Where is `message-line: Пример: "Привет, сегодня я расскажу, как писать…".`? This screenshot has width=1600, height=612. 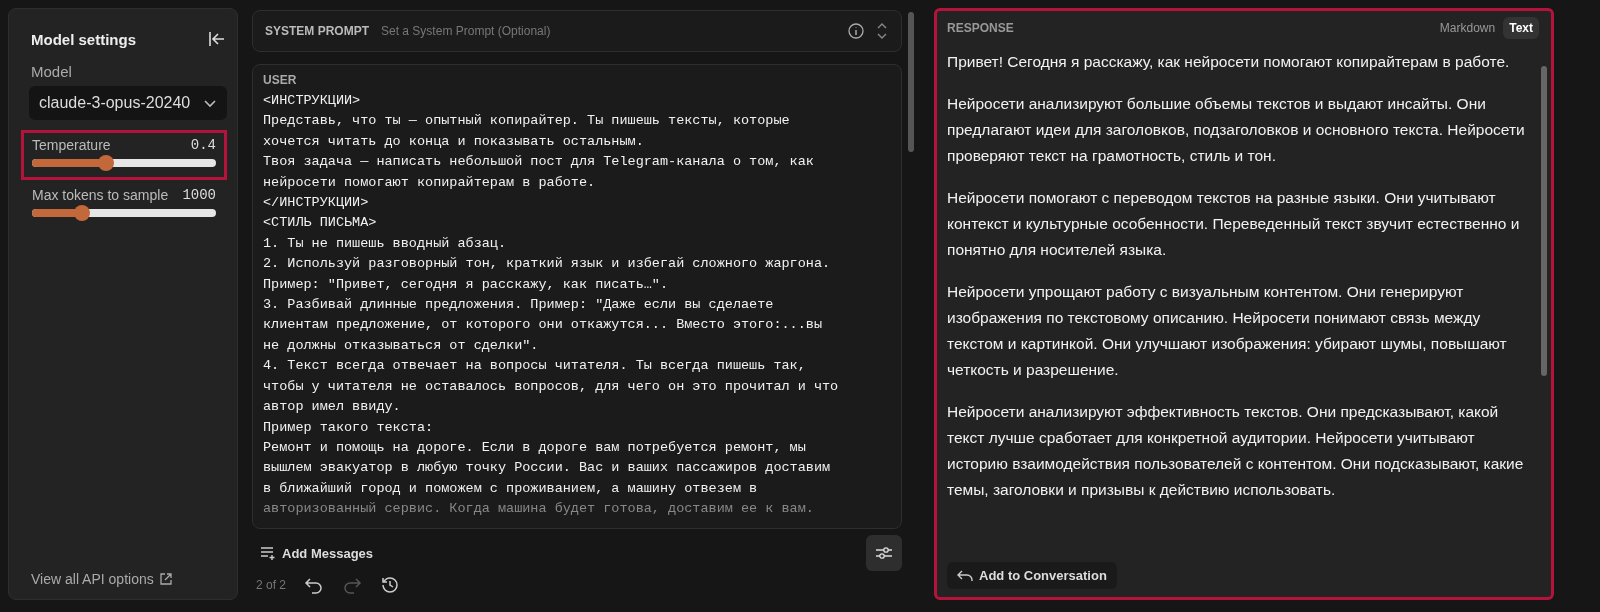
message-line: Пример: "Привет, сегодня я расскажу, как писать…". is located at coordinates (466, 284).